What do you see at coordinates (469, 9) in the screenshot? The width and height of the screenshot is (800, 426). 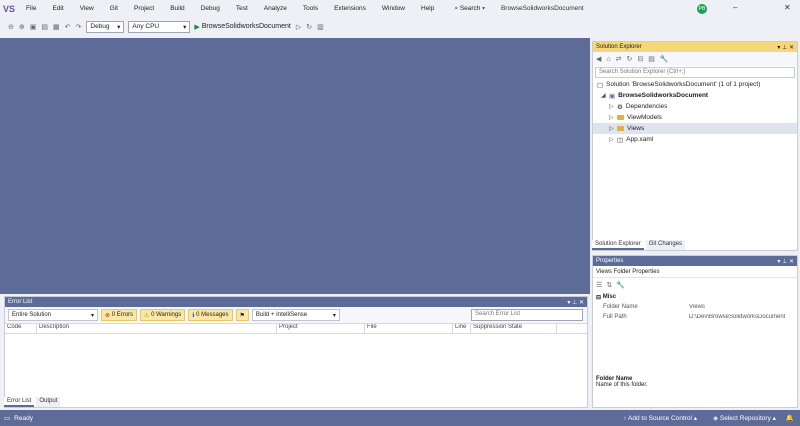 I see `search-menu: ⌕ Search ▾` at bounding box center [469, 9].